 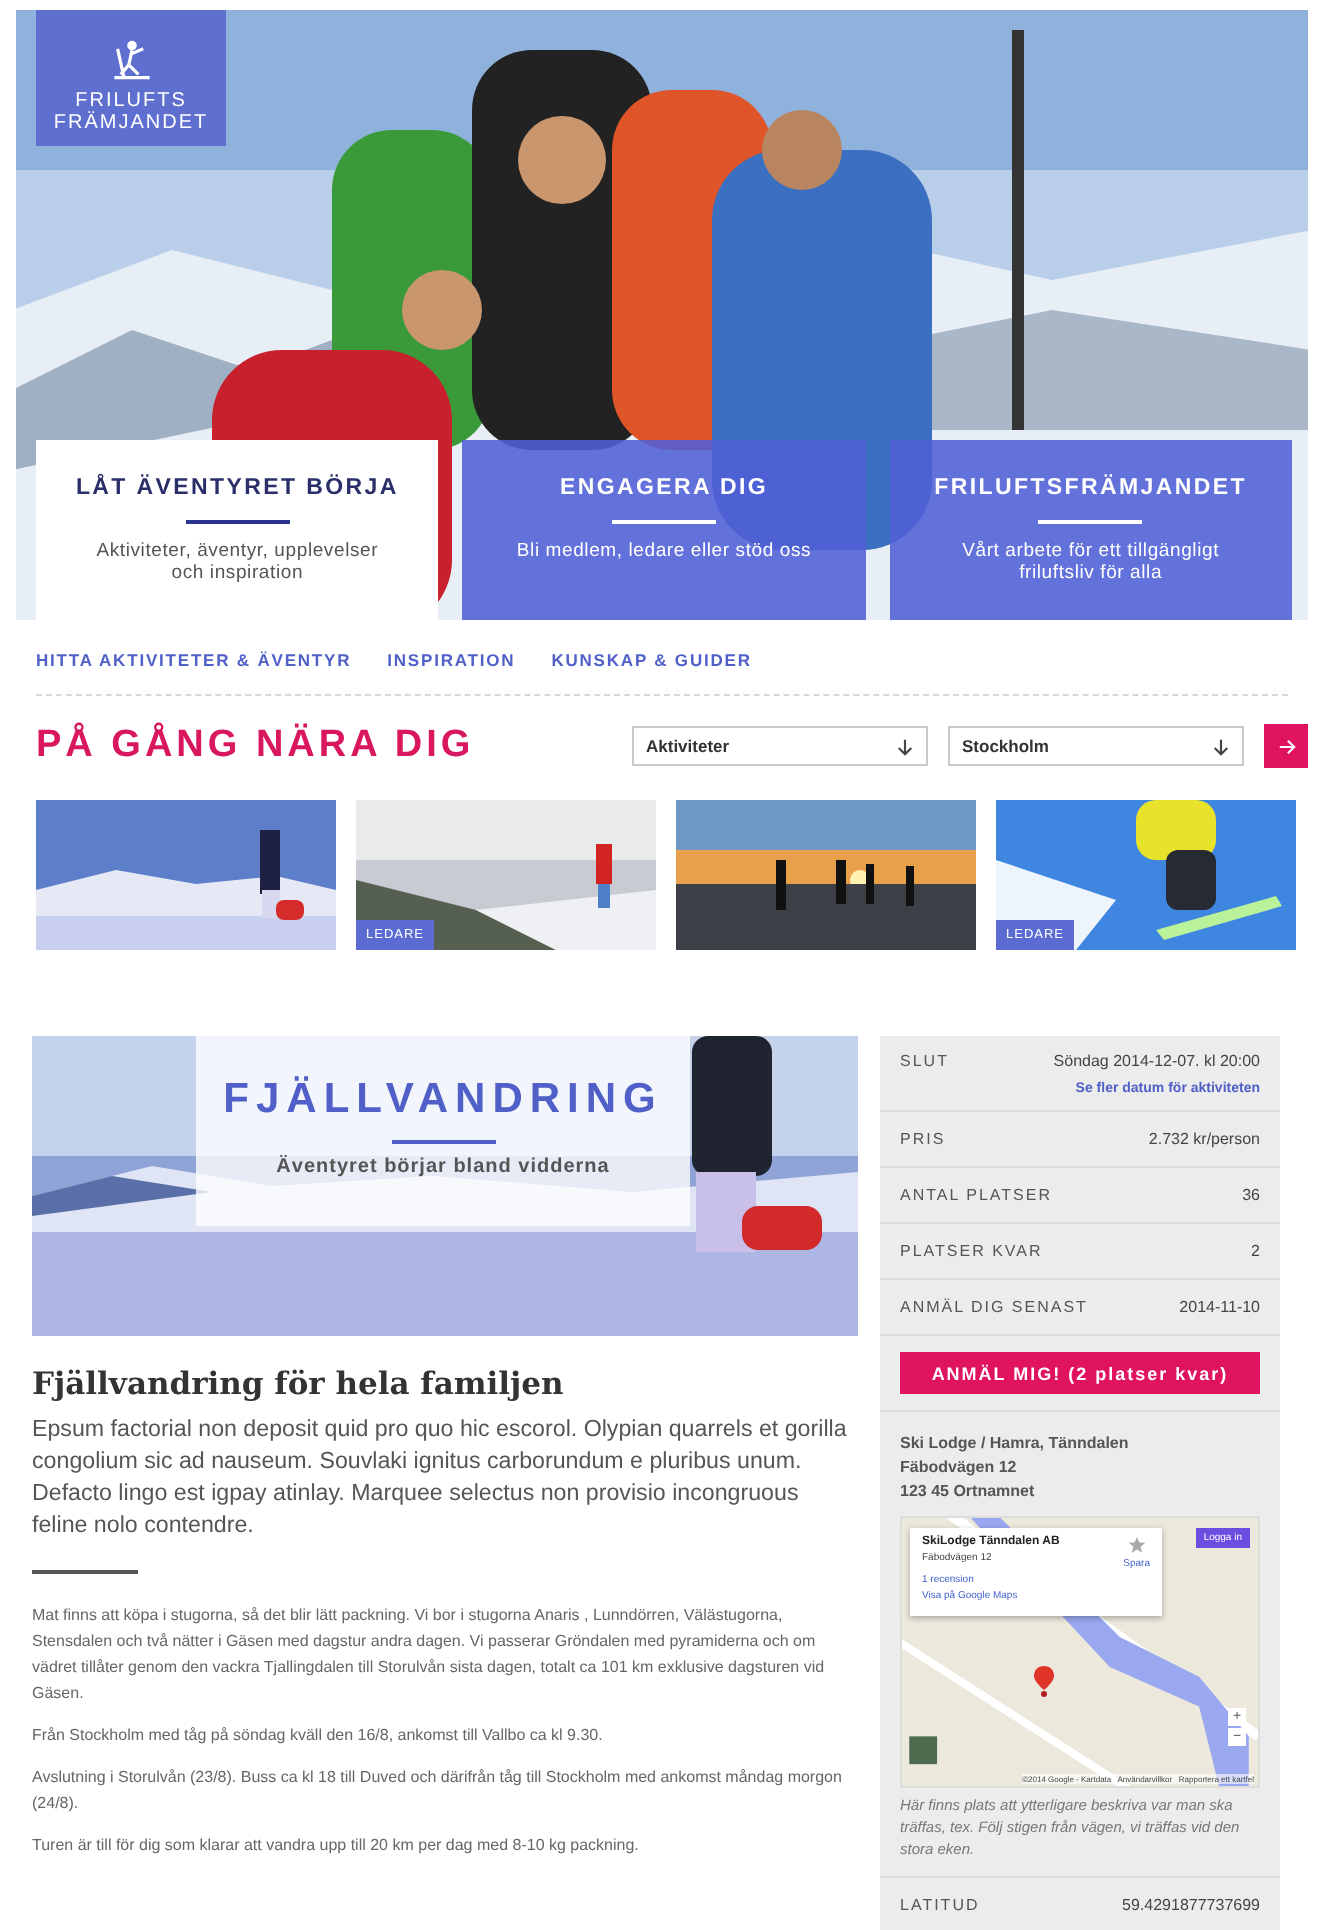 What do you see at coordinates (1136, 1545) in the screenshot?
I see `star-icon` at bounding box center [1136, 1545].